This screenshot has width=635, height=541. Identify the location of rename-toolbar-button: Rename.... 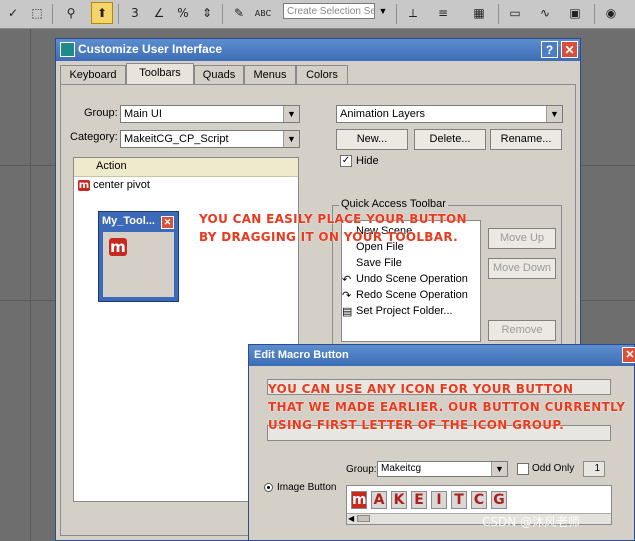
(526, 139).